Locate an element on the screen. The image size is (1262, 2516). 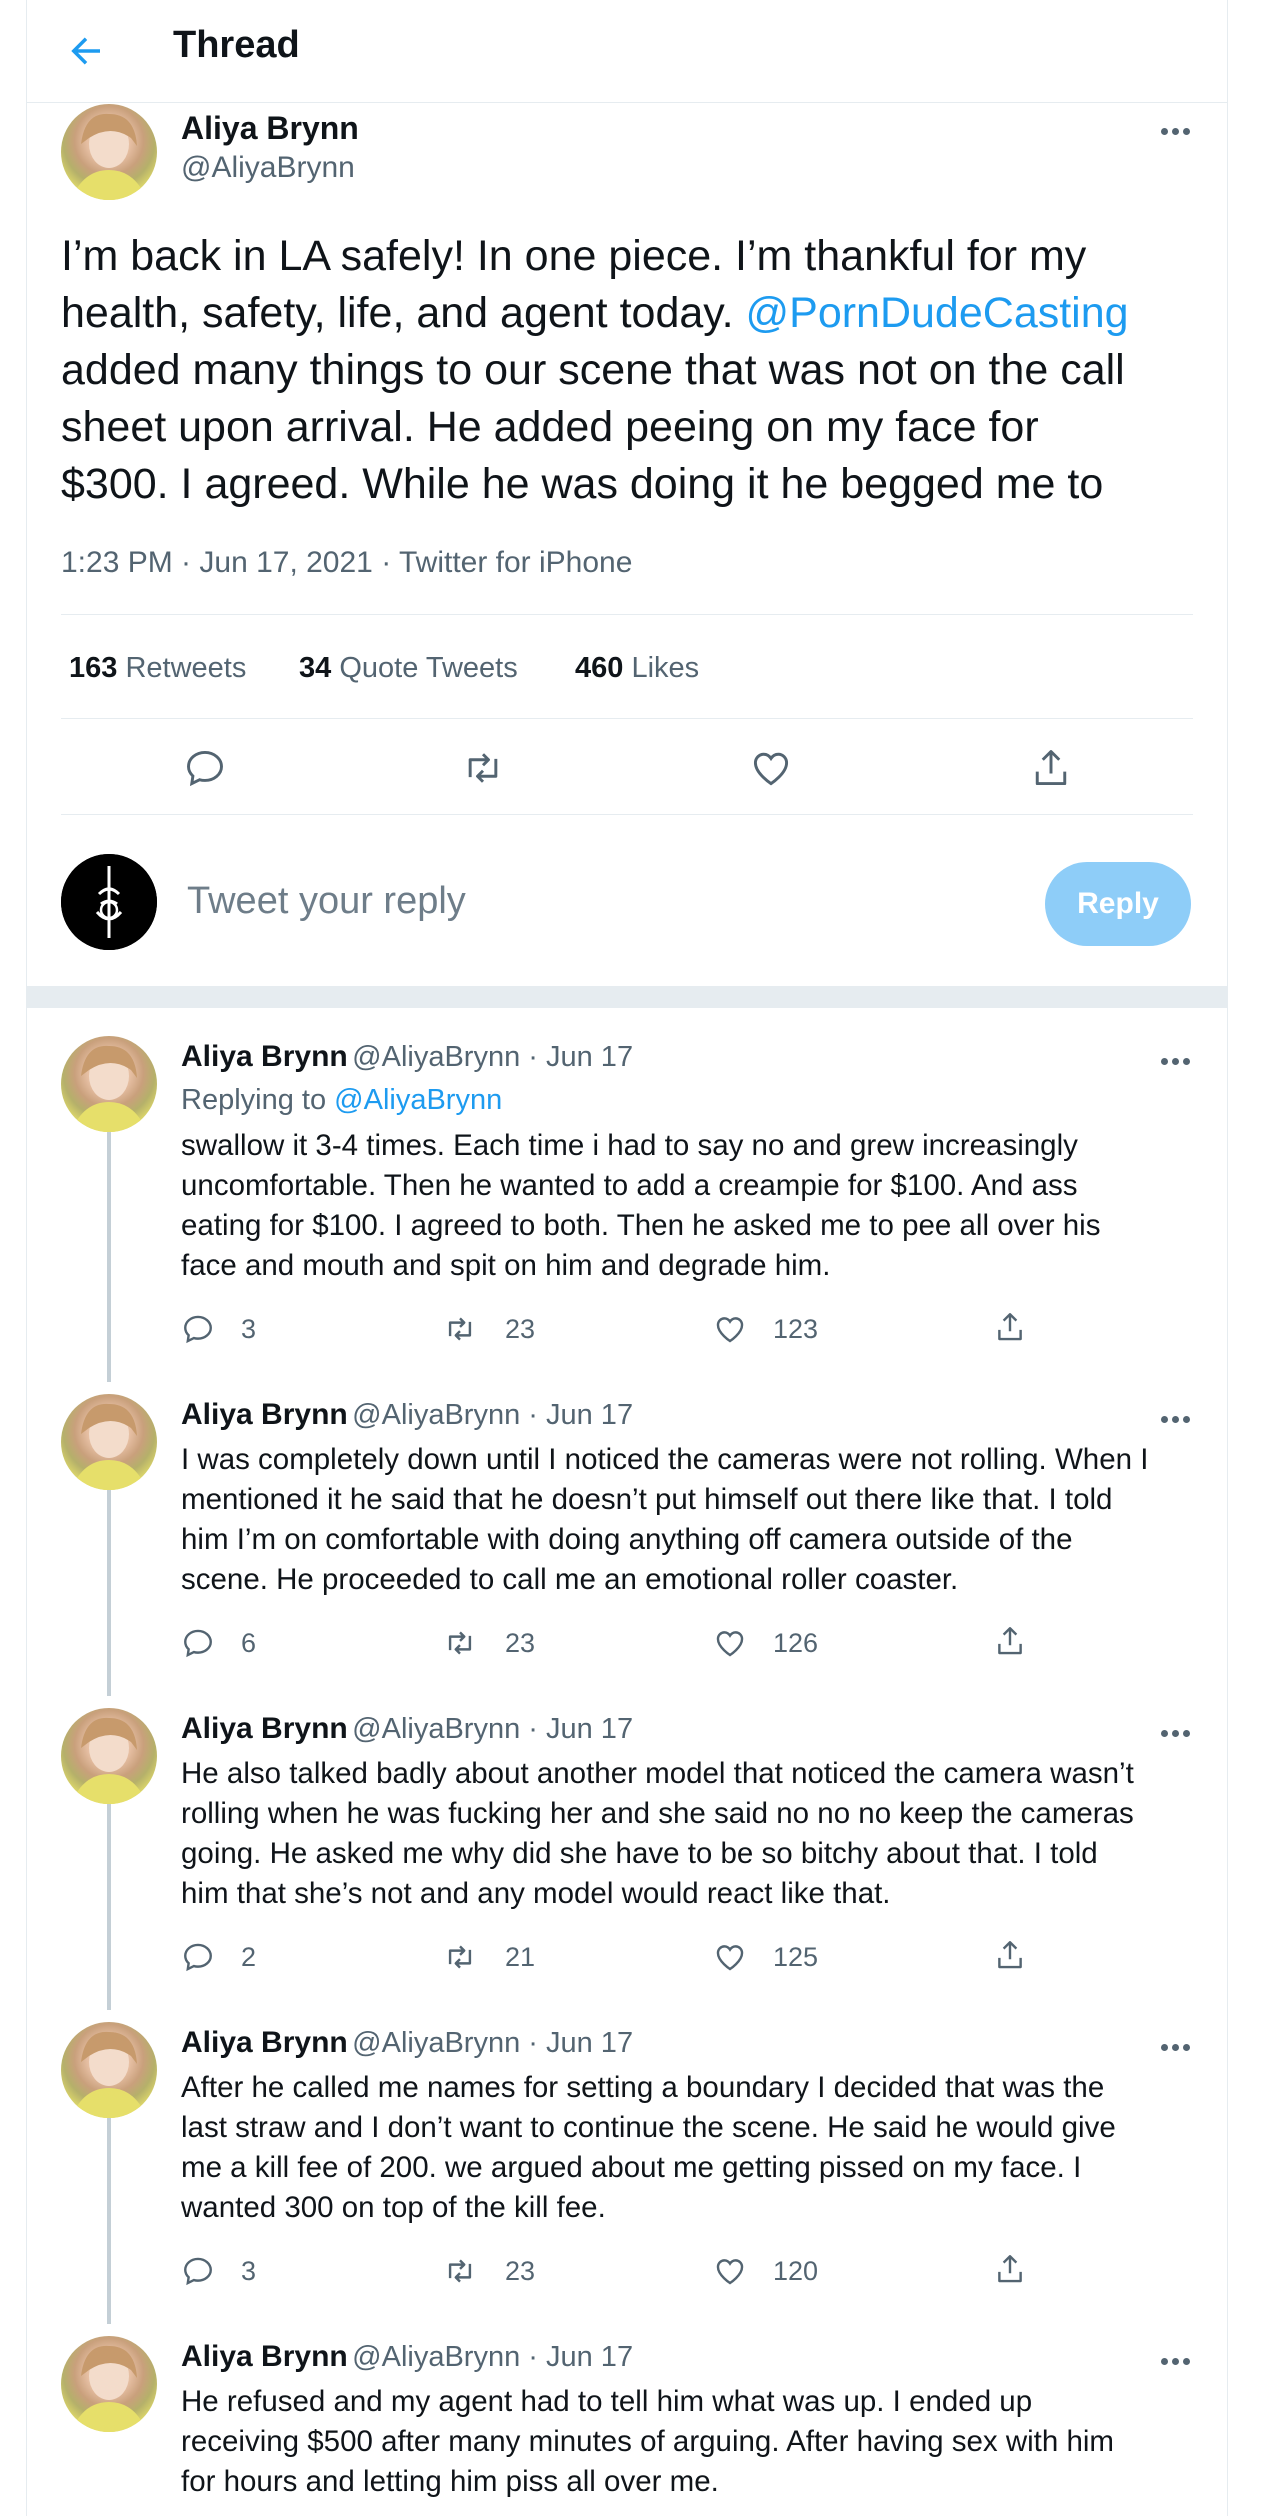
reply-count: 2 is located at coordinates (249, 1957).